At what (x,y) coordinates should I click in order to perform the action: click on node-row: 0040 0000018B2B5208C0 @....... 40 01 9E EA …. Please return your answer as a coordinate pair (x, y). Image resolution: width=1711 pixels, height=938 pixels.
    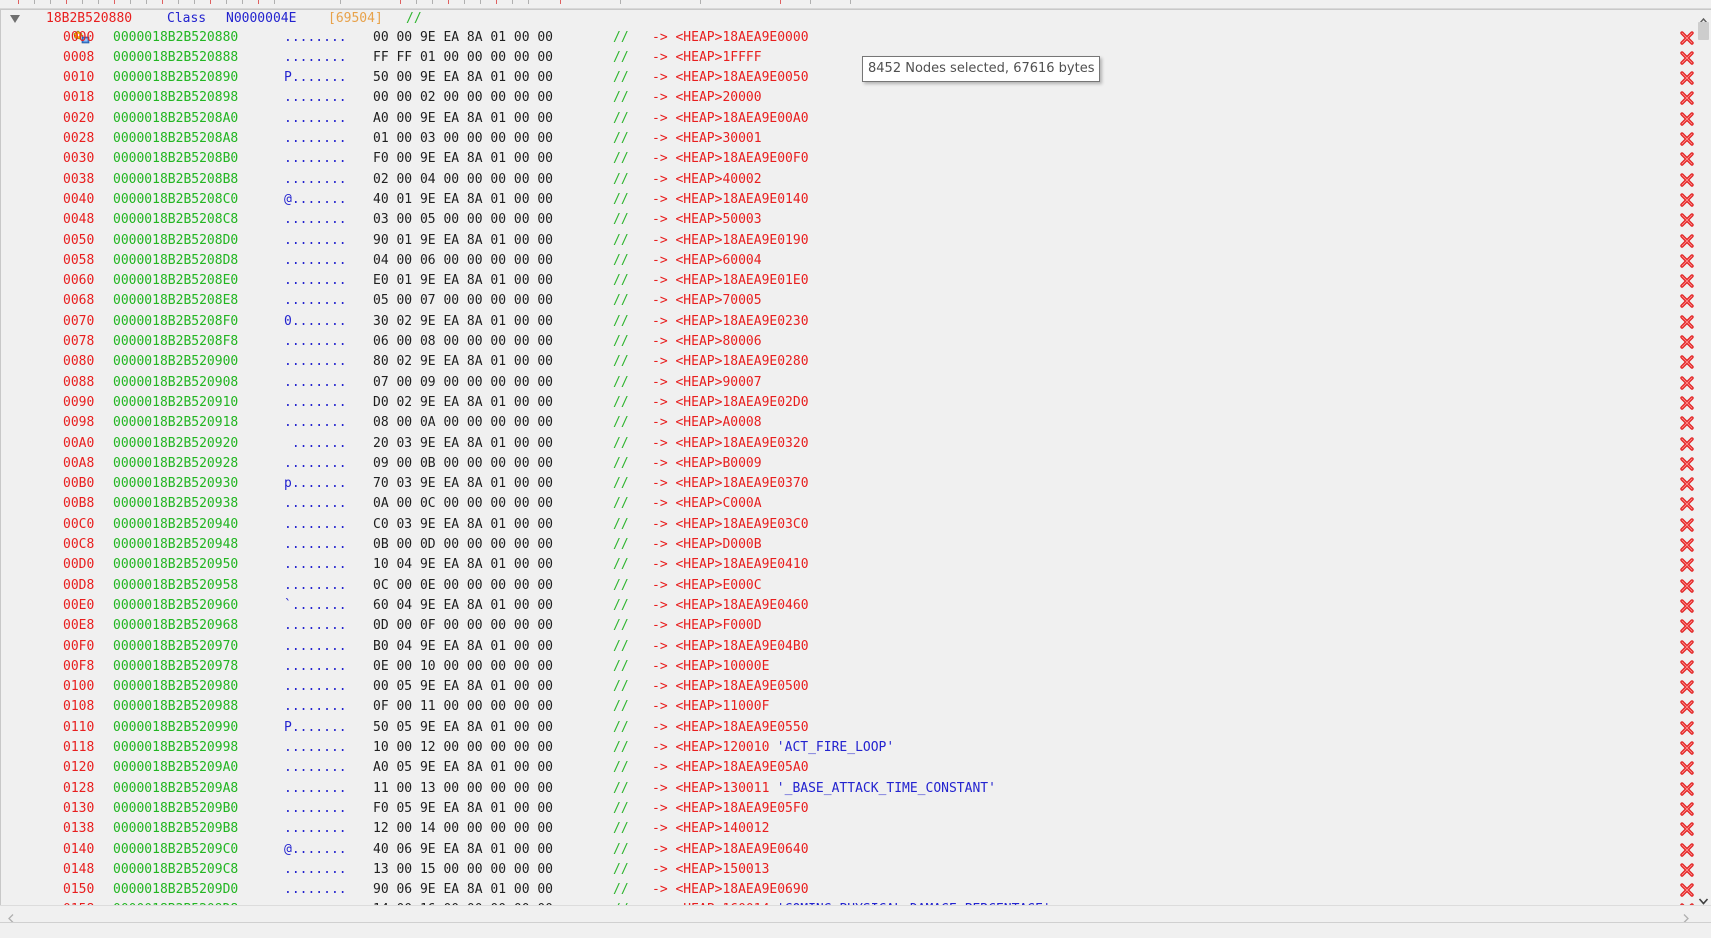
    Looking at the image, I should click on (851, 200).